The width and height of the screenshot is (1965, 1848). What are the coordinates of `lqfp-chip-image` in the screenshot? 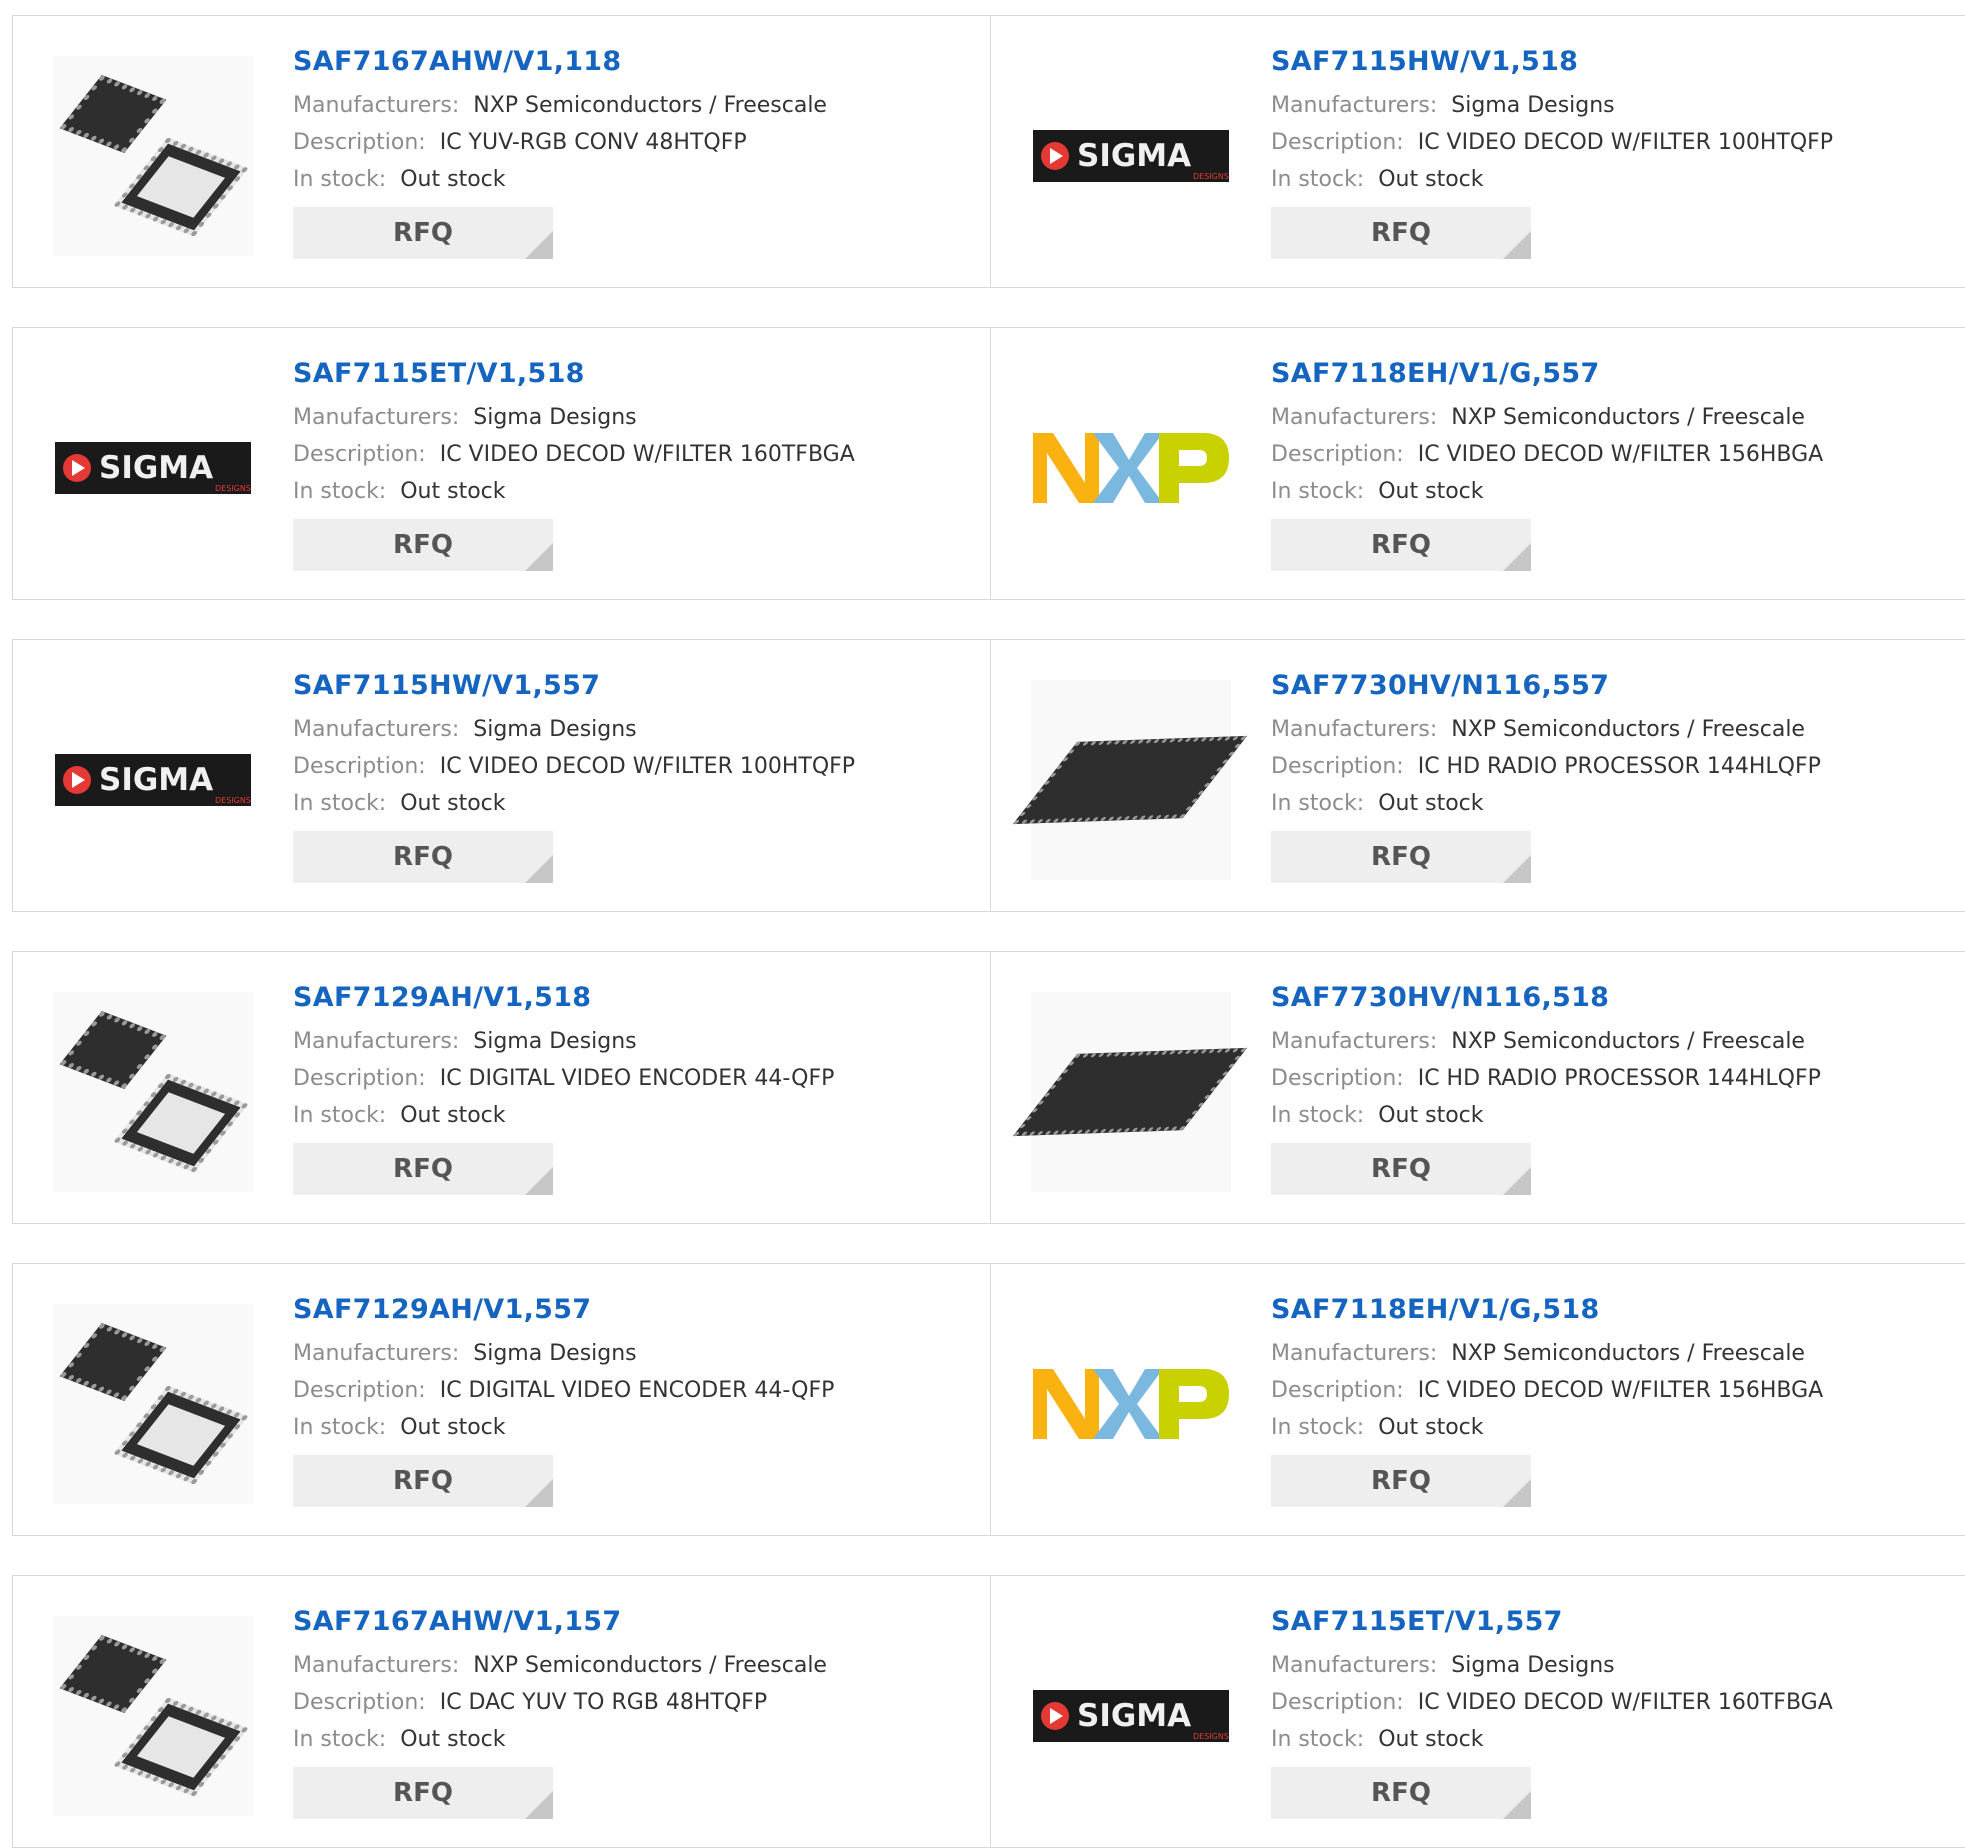 It's located at (1130, 780).